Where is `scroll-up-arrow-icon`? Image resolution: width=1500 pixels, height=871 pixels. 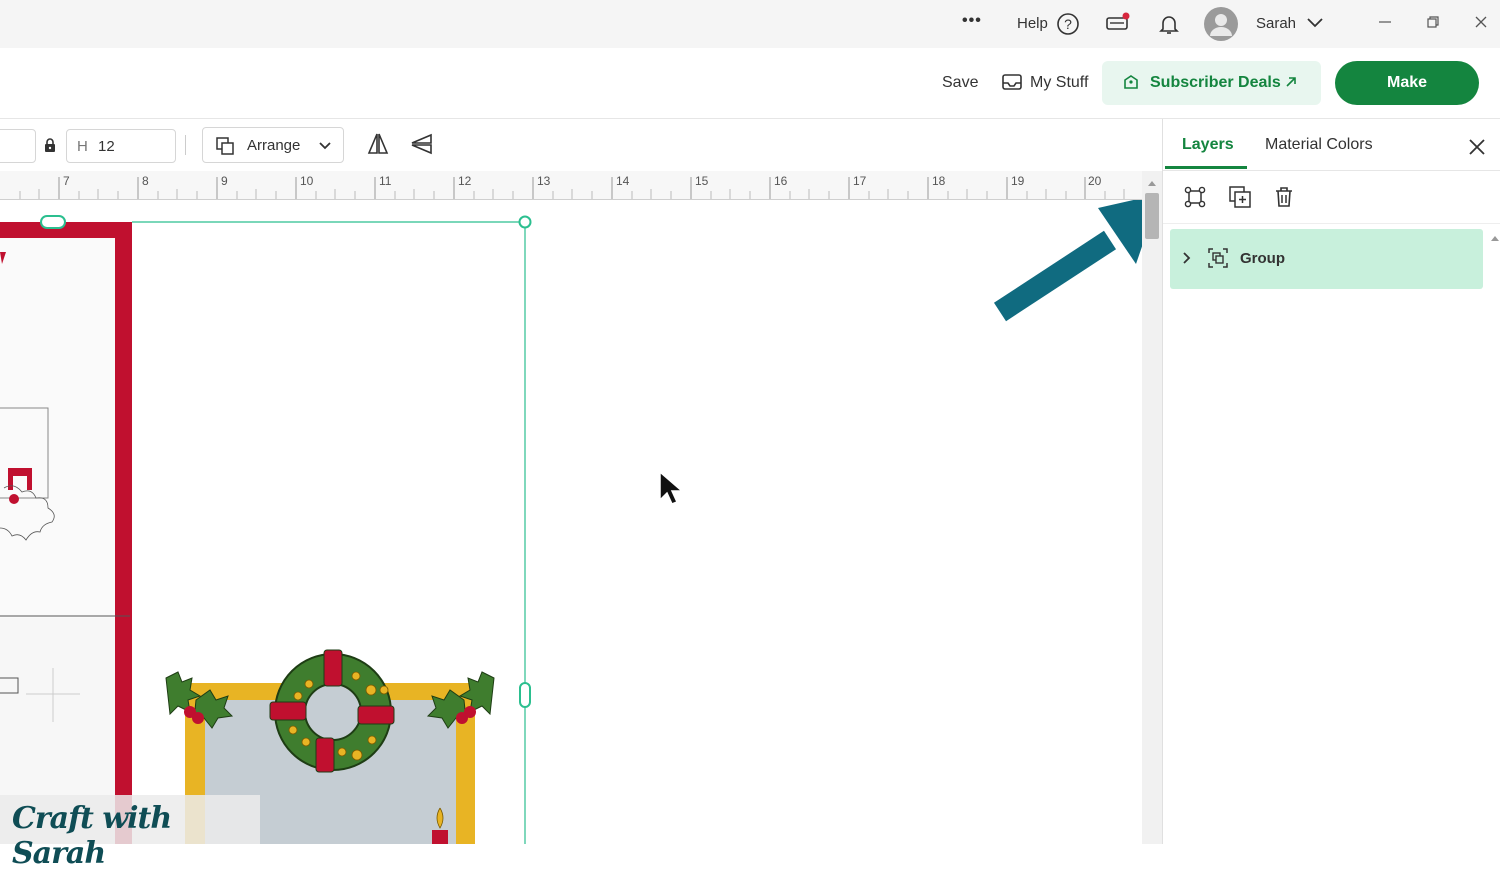 scroll-up-arrow-icon is located at coordinates (1152, 183).